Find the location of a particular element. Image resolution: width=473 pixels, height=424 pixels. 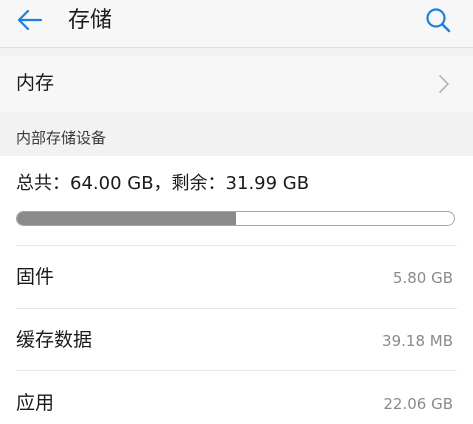

storage-usage-bar is located at coordinates (235, 218).